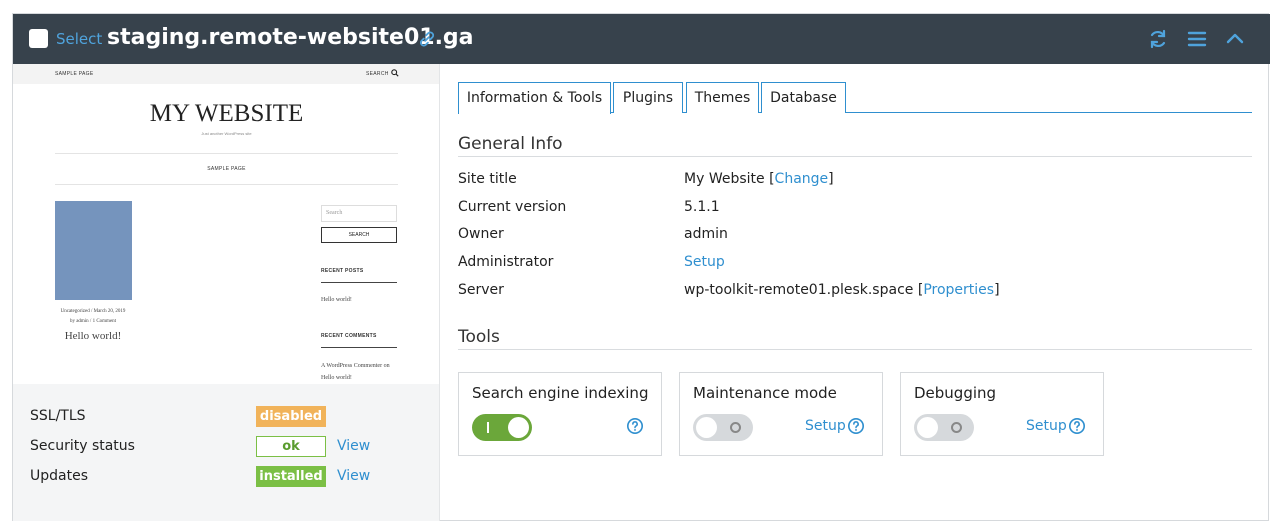  Describe the element at coordinates (1046, 426) in the screenshot. I see `debugging-setup-link: Setup` at that location.